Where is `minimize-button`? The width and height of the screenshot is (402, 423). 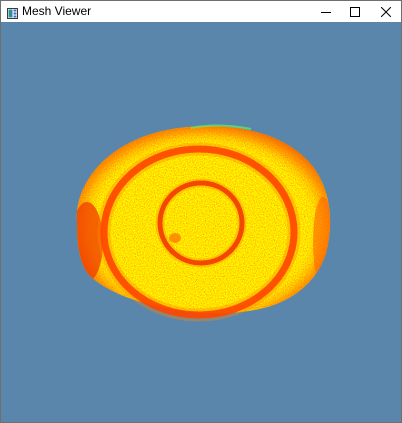 minimize-button is located at coordinates (326, 11).